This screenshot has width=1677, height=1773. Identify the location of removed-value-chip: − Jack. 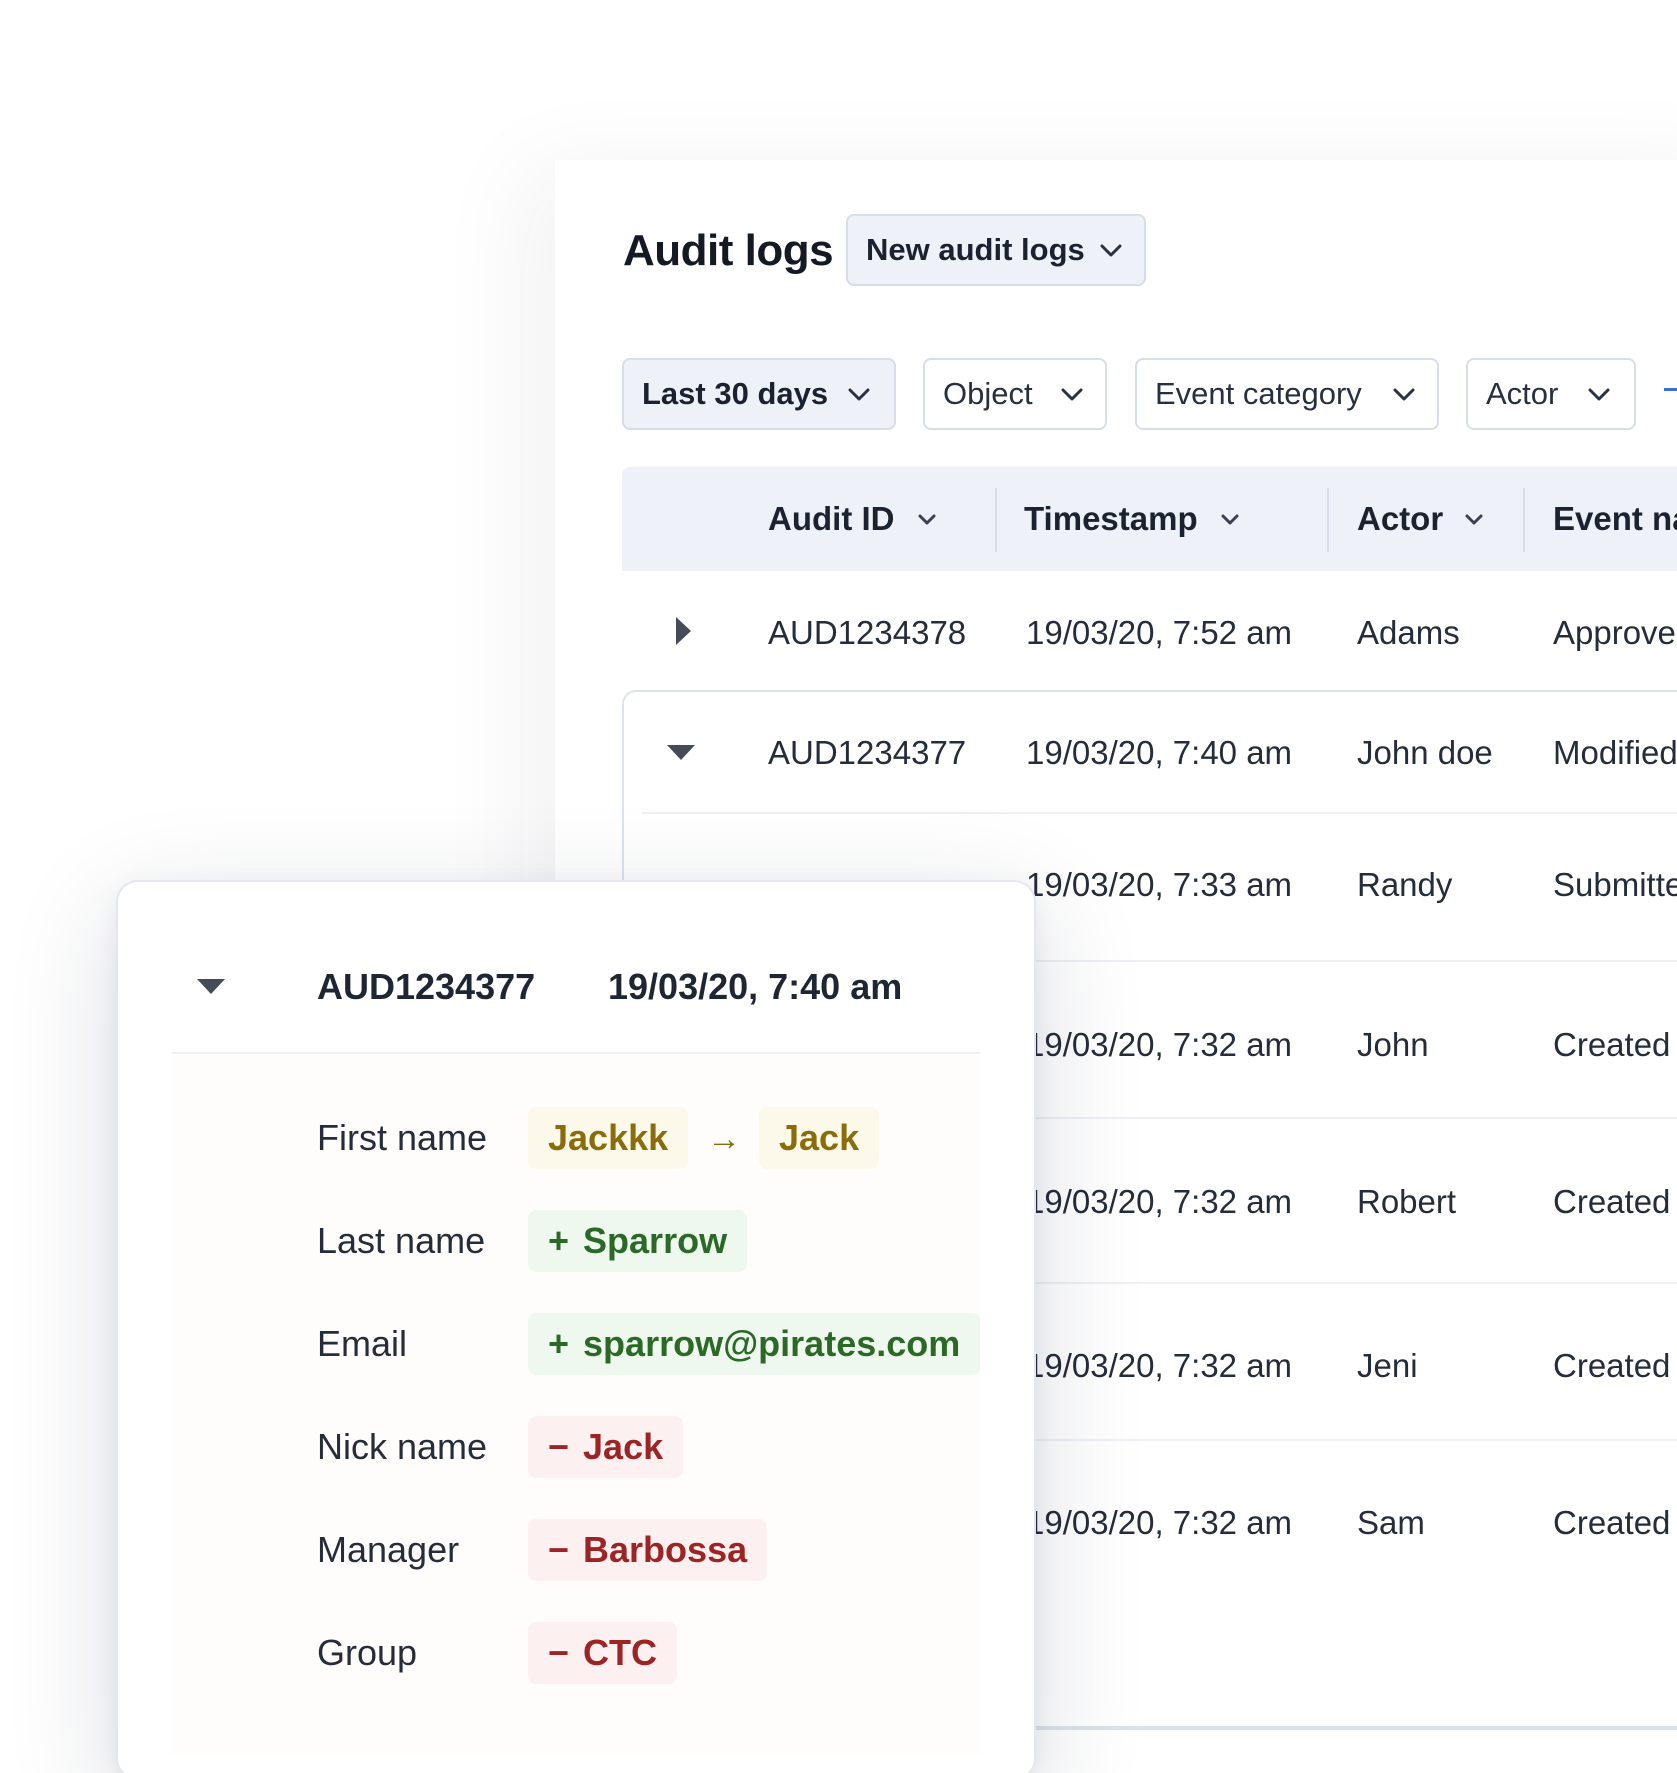
(606, 1447).